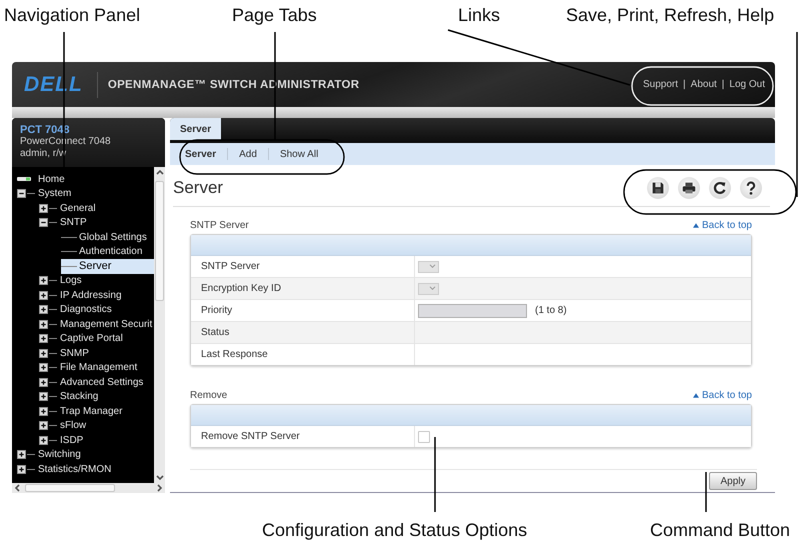 The image size is (812, 549). Describe the element at coordinates (96, 295) in the screenshot. I see `tree-item: IP Addressing` at that location.